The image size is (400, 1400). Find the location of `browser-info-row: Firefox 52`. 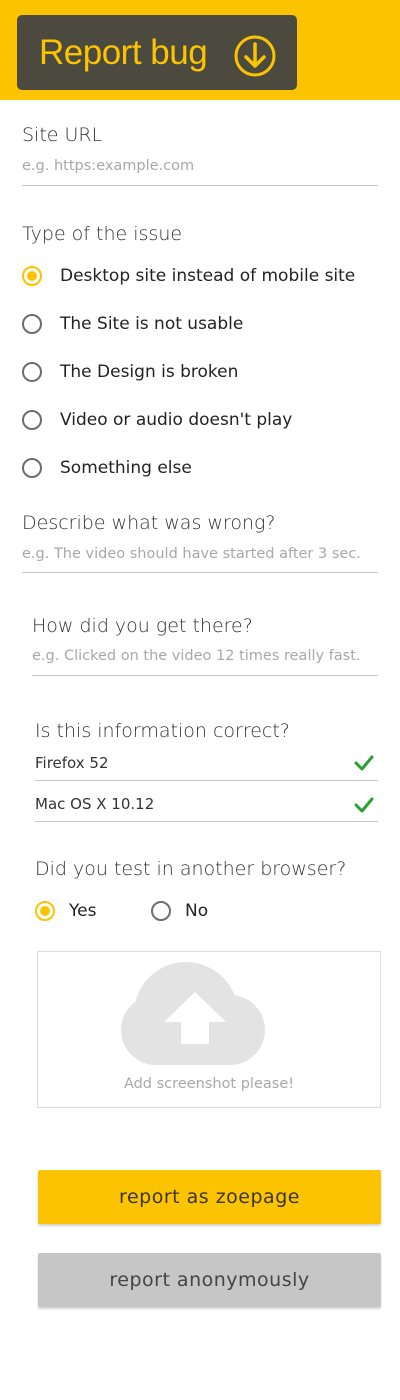

browser-info-row: Firefox 52 is located at coordinates (206, 765).